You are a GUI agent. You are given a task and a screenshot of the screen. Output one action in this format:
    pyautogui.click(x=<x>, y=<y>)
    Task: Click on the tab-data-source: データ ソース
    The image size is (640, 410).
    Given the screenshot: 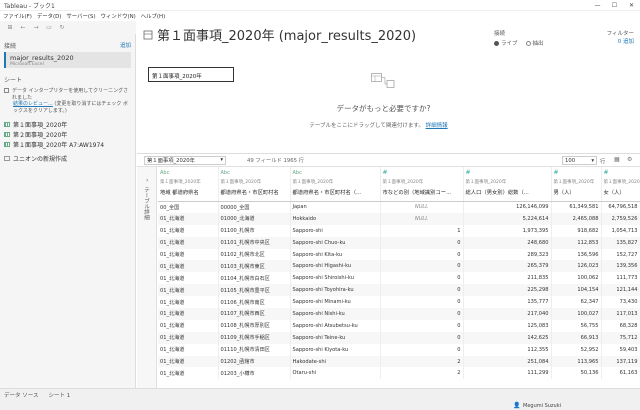 What is the action you would take?
    pyautogui.click(x=21, y=395)
    